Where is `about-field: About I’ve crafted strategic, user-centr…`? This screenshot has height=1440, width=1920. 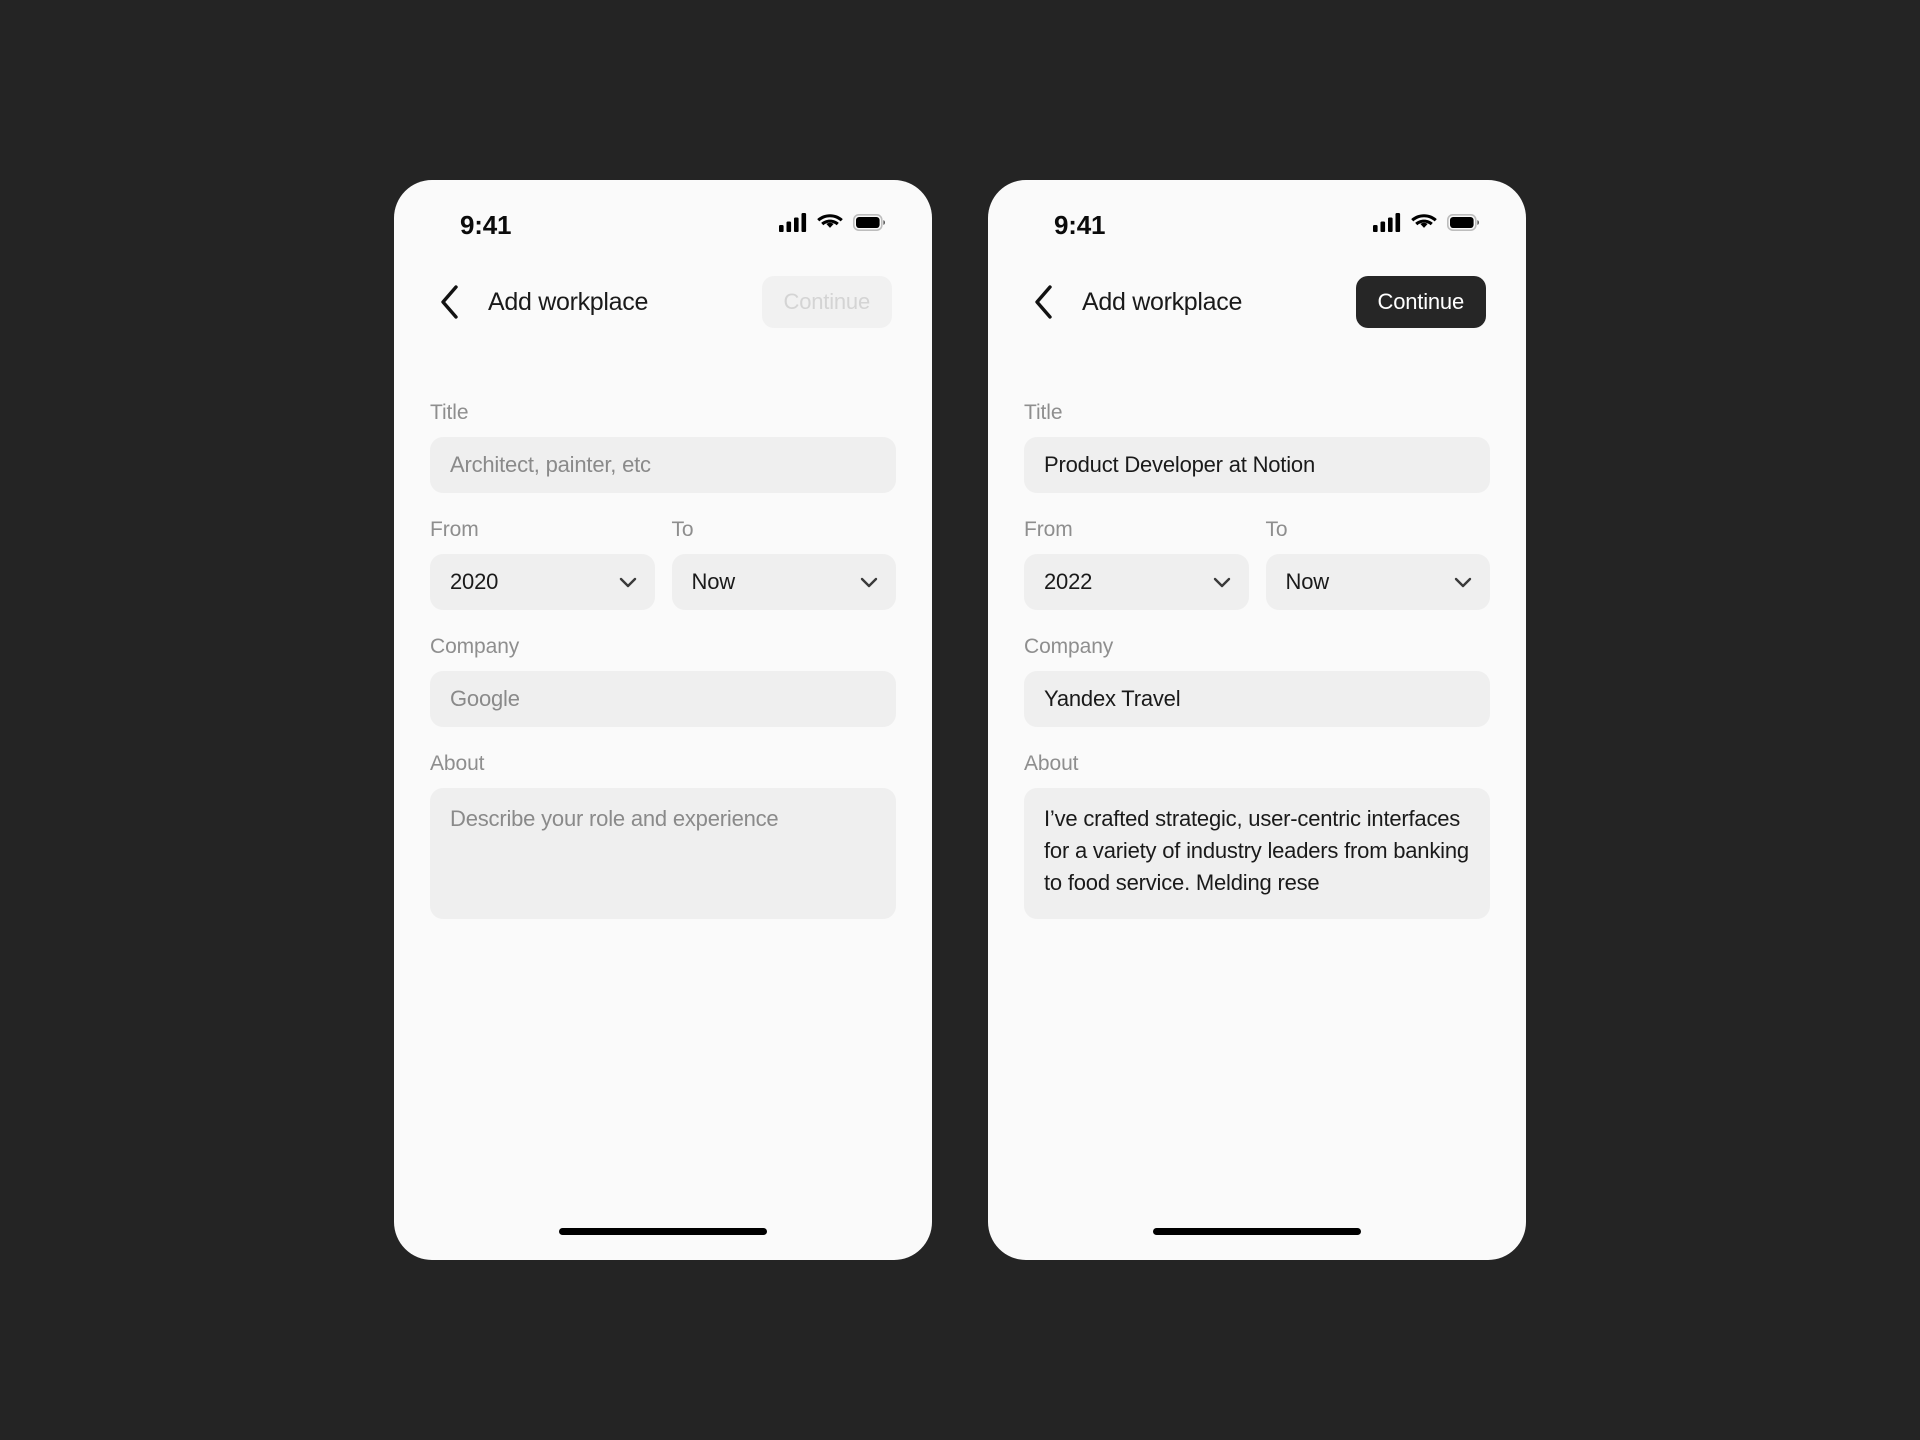 about-field: About I’ve crafted strategic, user-centr… is located at coordinates (1257, 835).